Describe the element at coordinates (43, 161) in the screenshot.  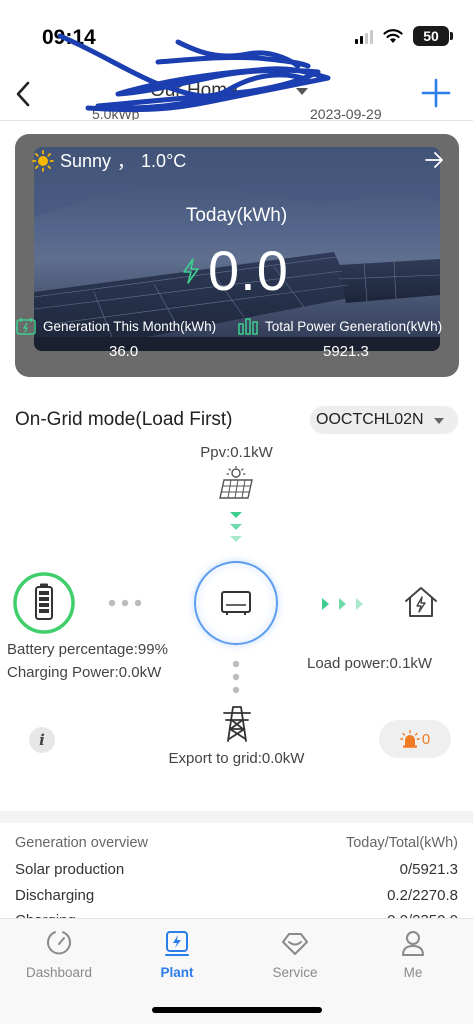
I see `sun-icon` at that location.